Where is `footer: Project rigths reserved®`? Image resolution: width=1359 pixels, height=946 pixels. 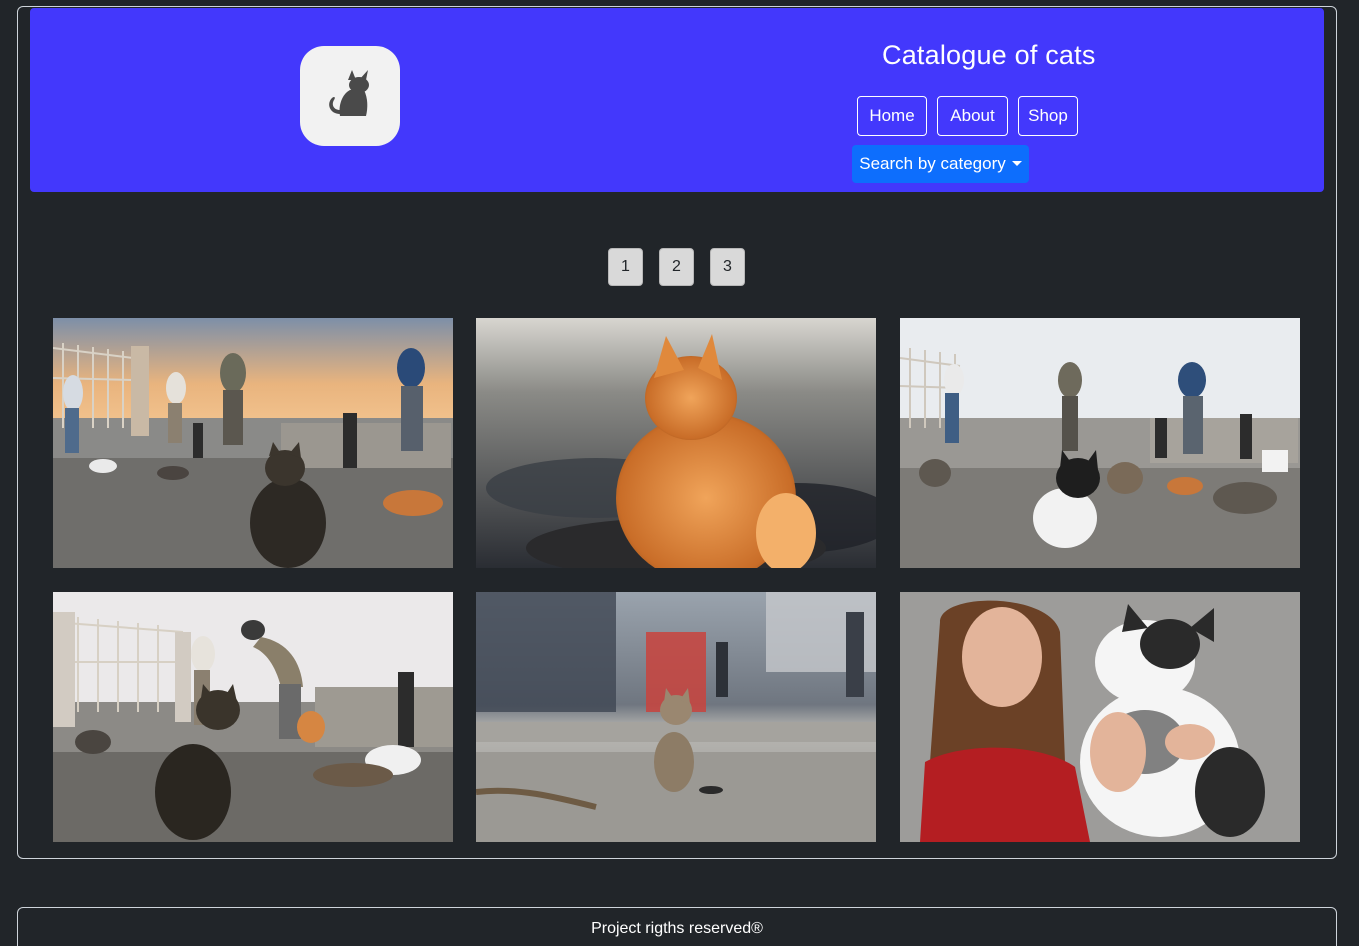
footer: Project rigths reserved® is located at coordinates (677, 926).